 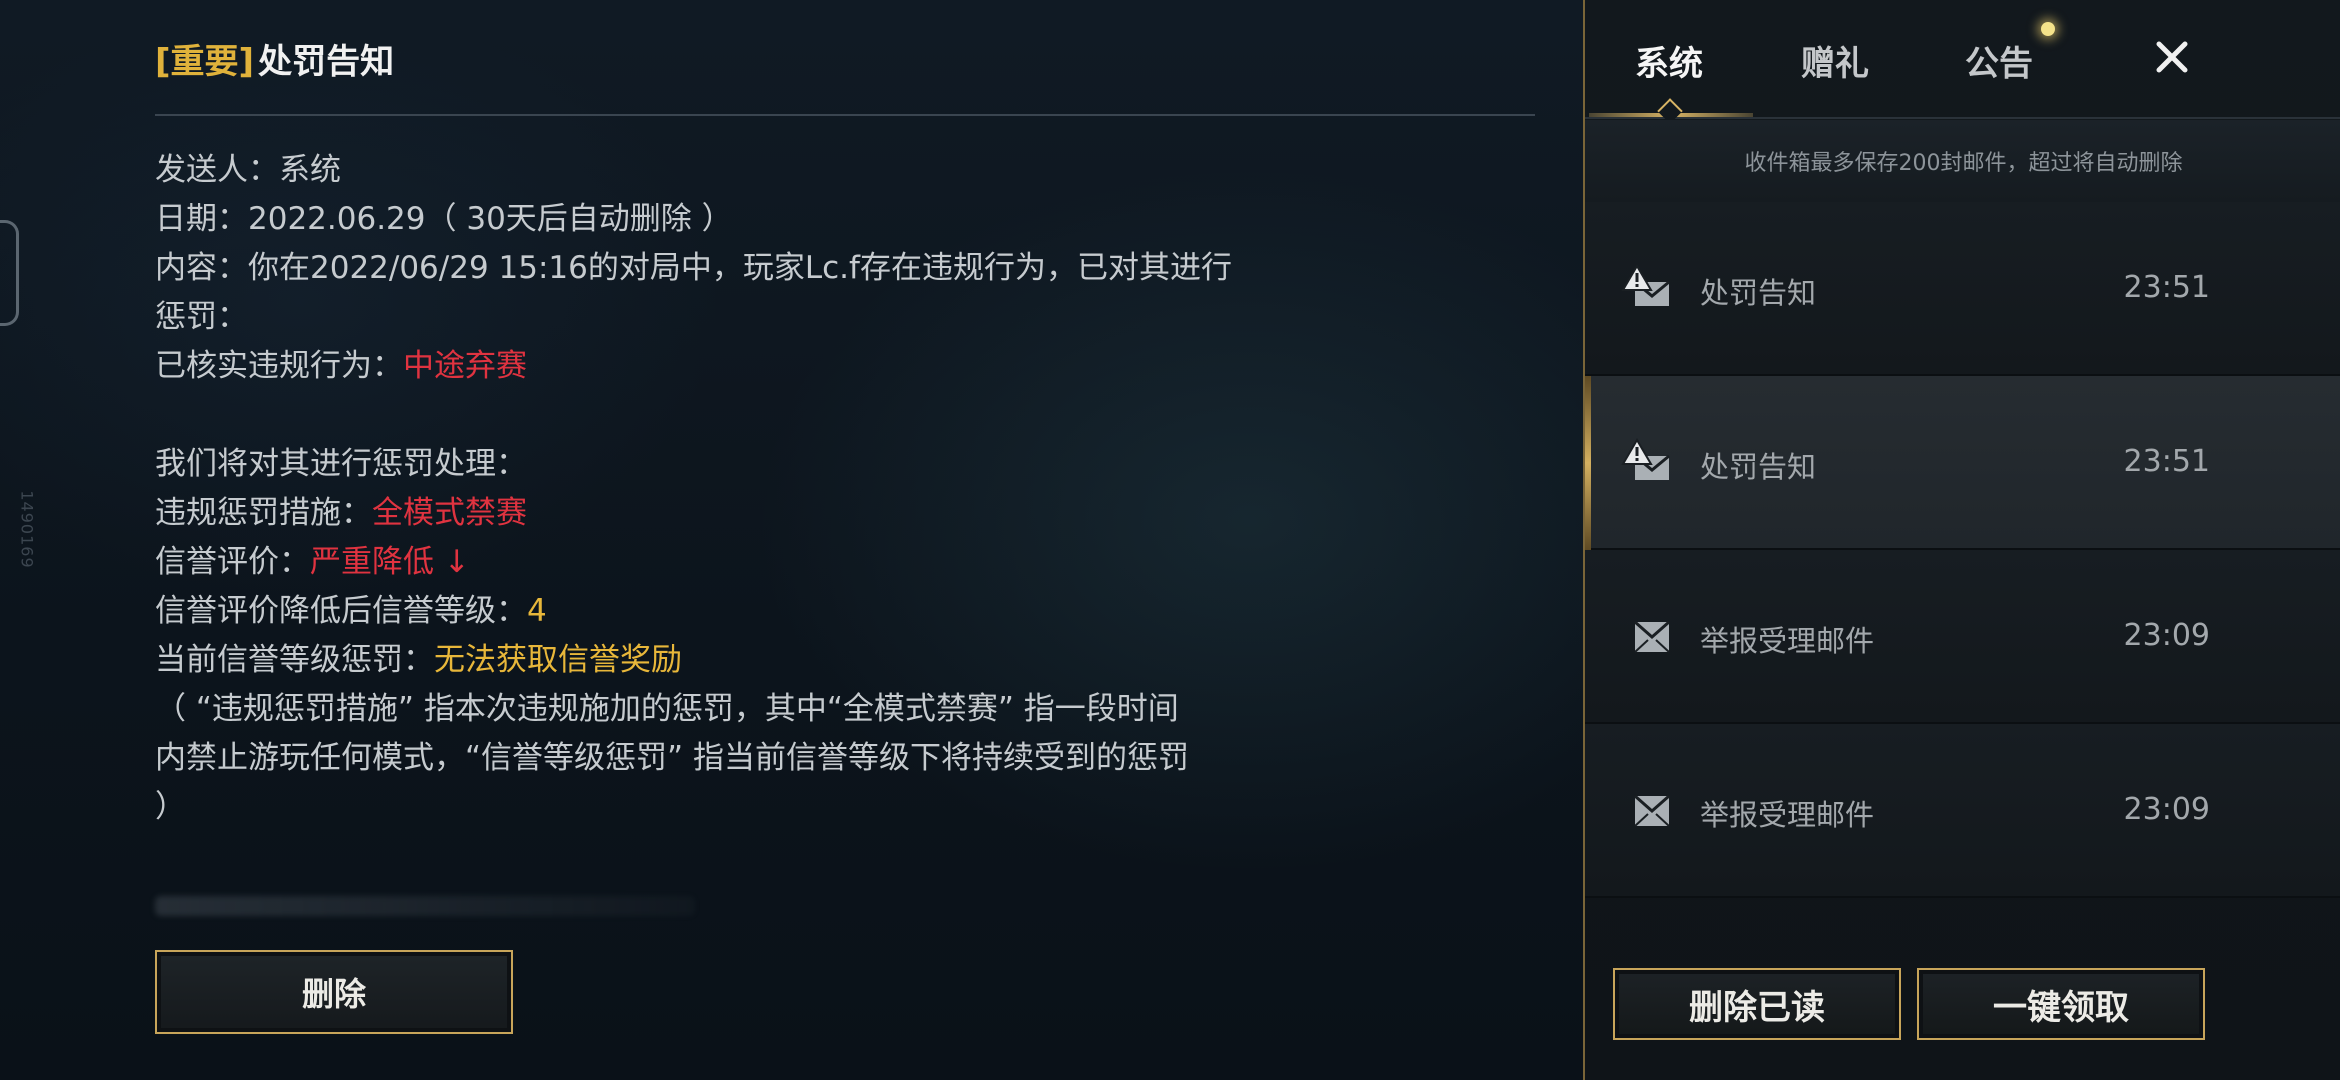 What do you see at coordinates (537, 611) in the screenshot?
I see `level-value: 4` at bounding box center [537, 611].